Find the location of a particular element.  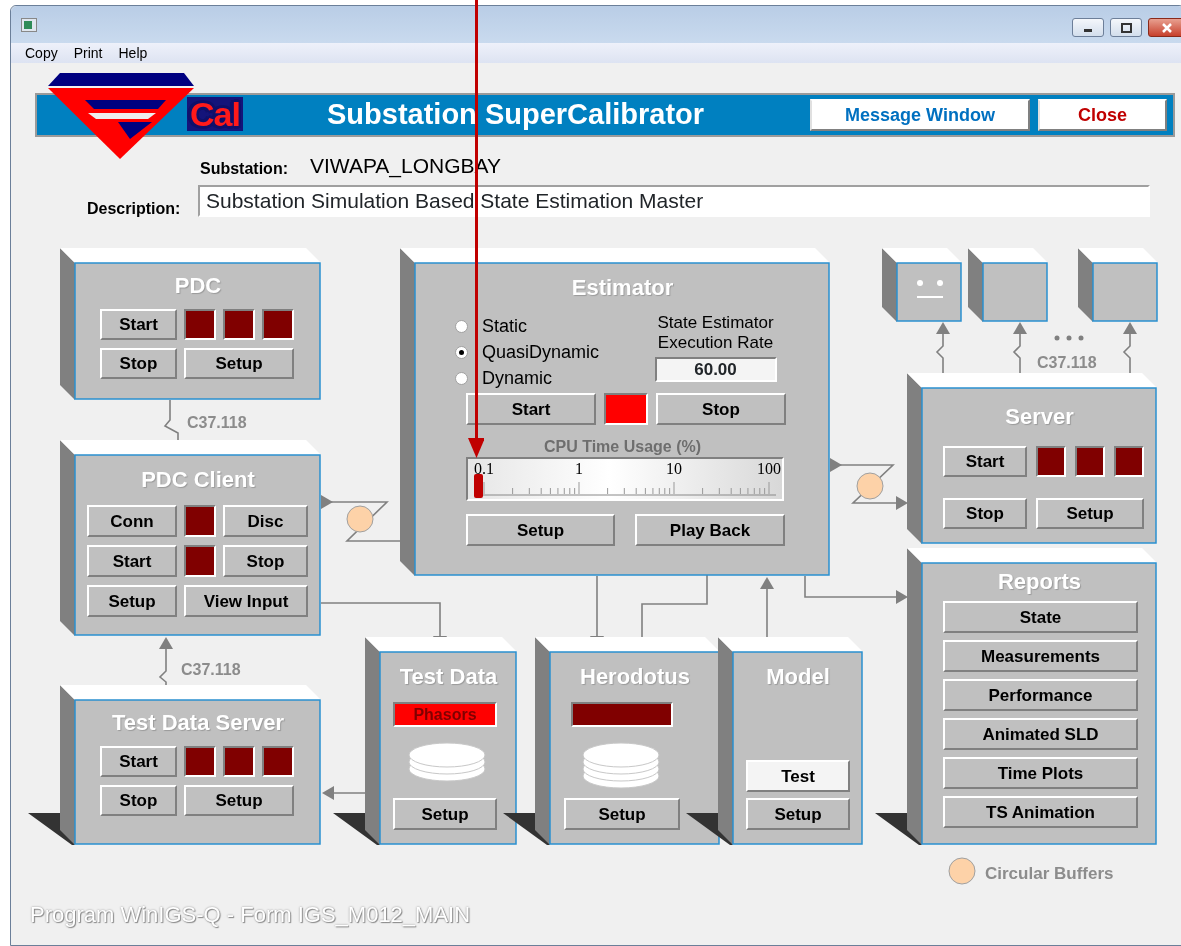

tick-label: 1 is located at coordinates (579, 469).